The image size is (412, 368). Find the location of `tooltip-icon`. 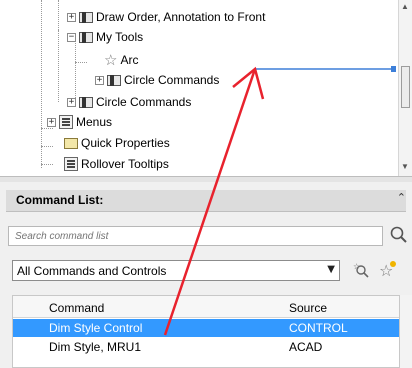

tooltip-icon is located at coordinates (71, 164).